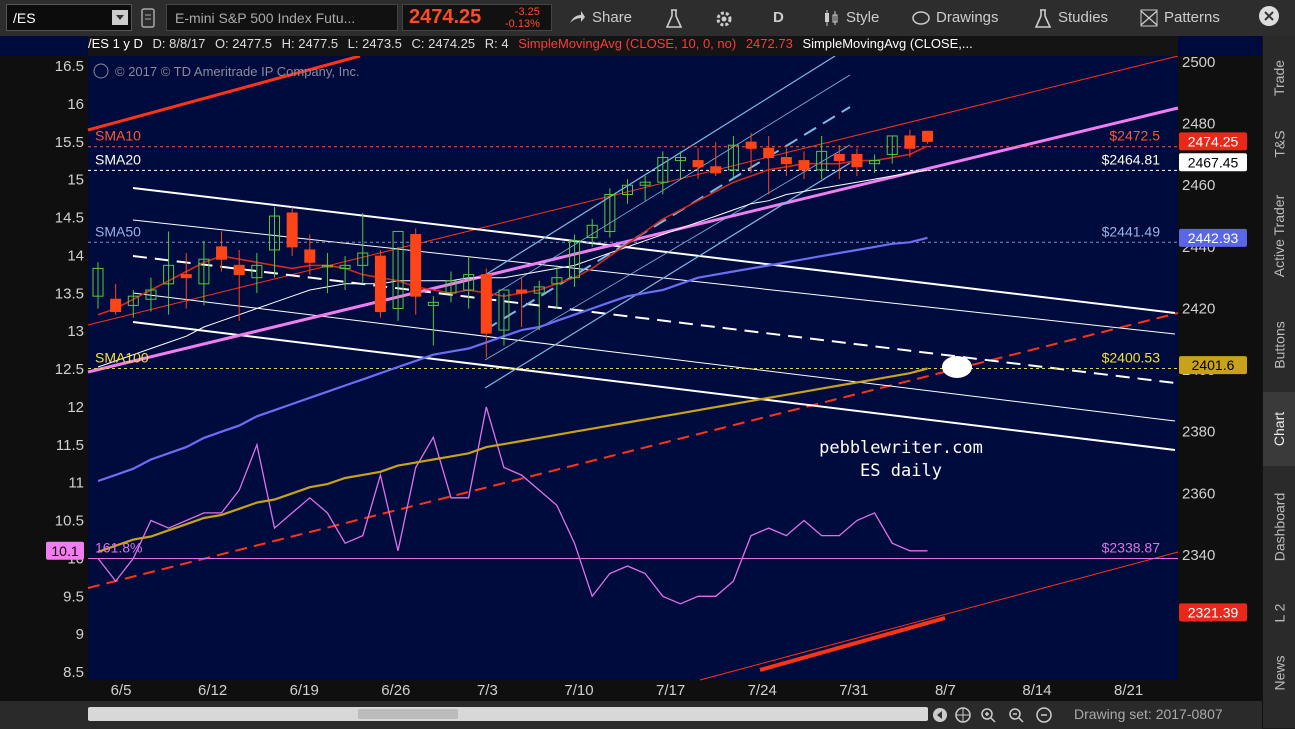 This screenshot has height=729, width=1295. I want to click on white-channel-lower, so click(654, 386).